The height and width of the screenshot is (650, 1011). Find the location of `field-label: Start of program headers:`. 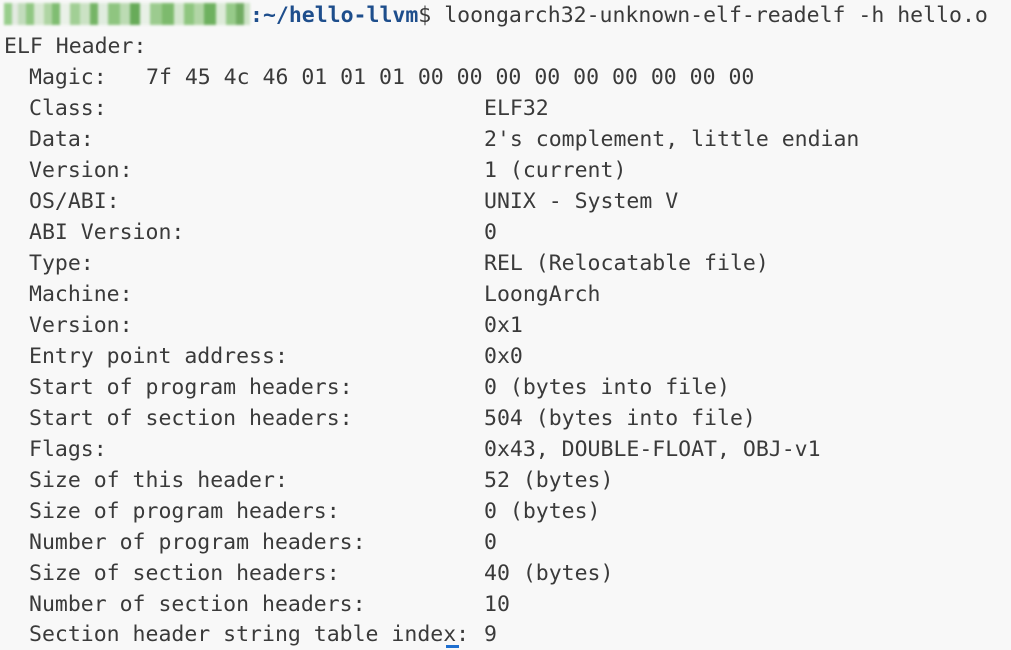

field-label: Start of program headers: is located at coordinates (191, 387).